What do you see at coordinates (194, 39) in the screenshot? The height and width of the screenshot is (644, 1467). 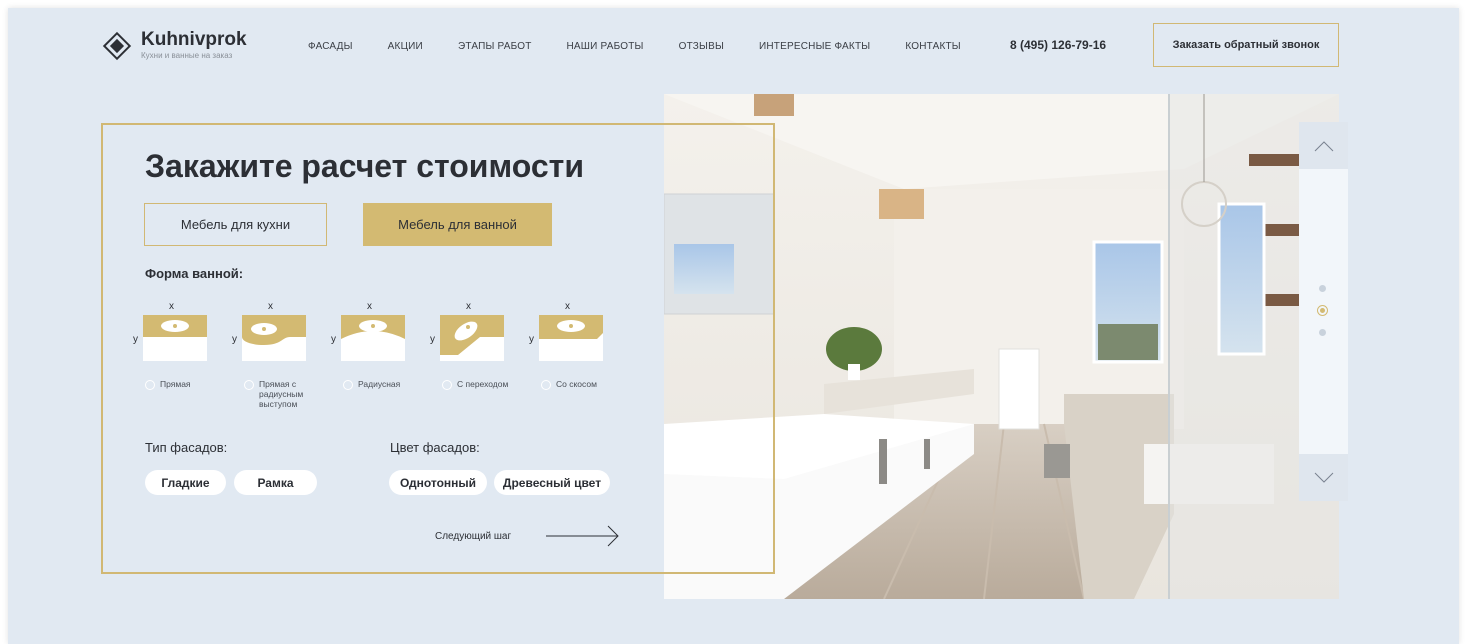 I see `logo-title: Kuhnivprok` at bounding box center [194, 39].